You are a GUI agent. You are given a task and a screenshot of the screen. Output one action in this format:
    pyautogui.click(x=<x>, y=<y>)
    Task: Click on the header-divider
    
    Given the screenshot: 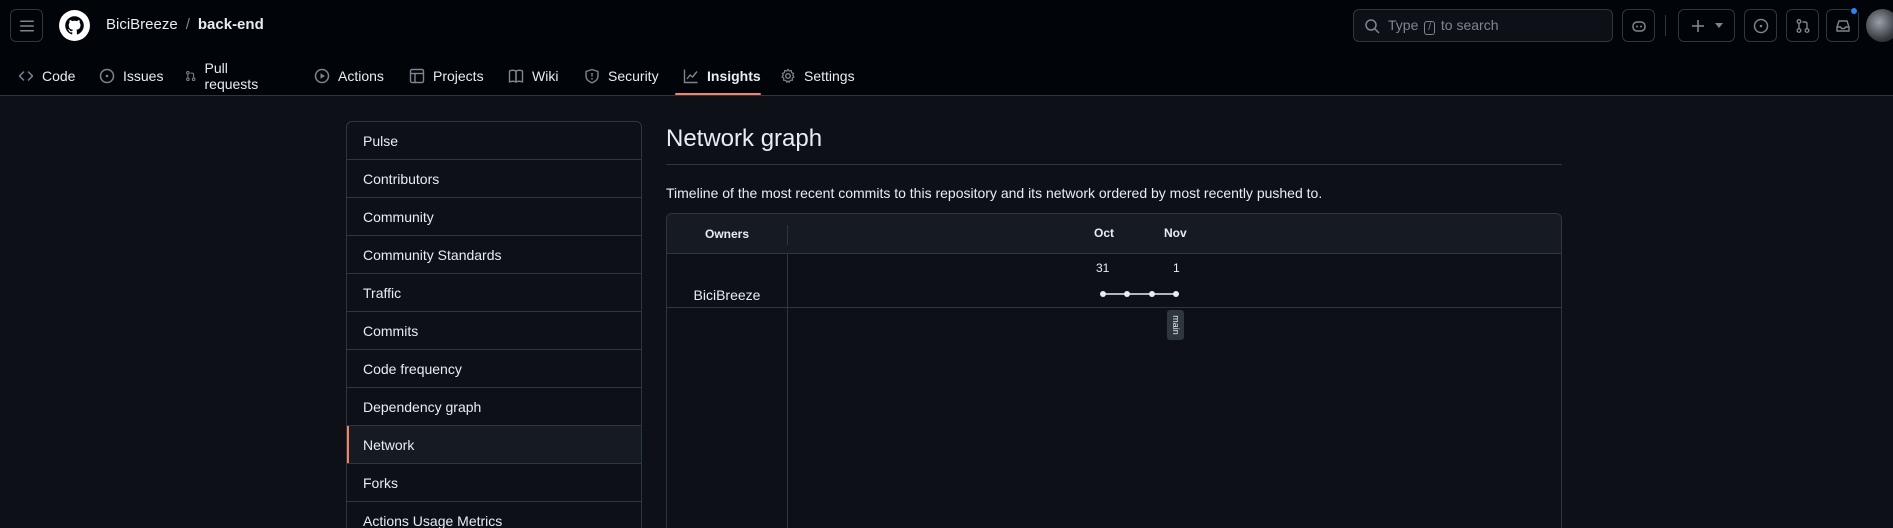 What is the action you would take?
    pyautogui.click(x=1665, y=25)
    